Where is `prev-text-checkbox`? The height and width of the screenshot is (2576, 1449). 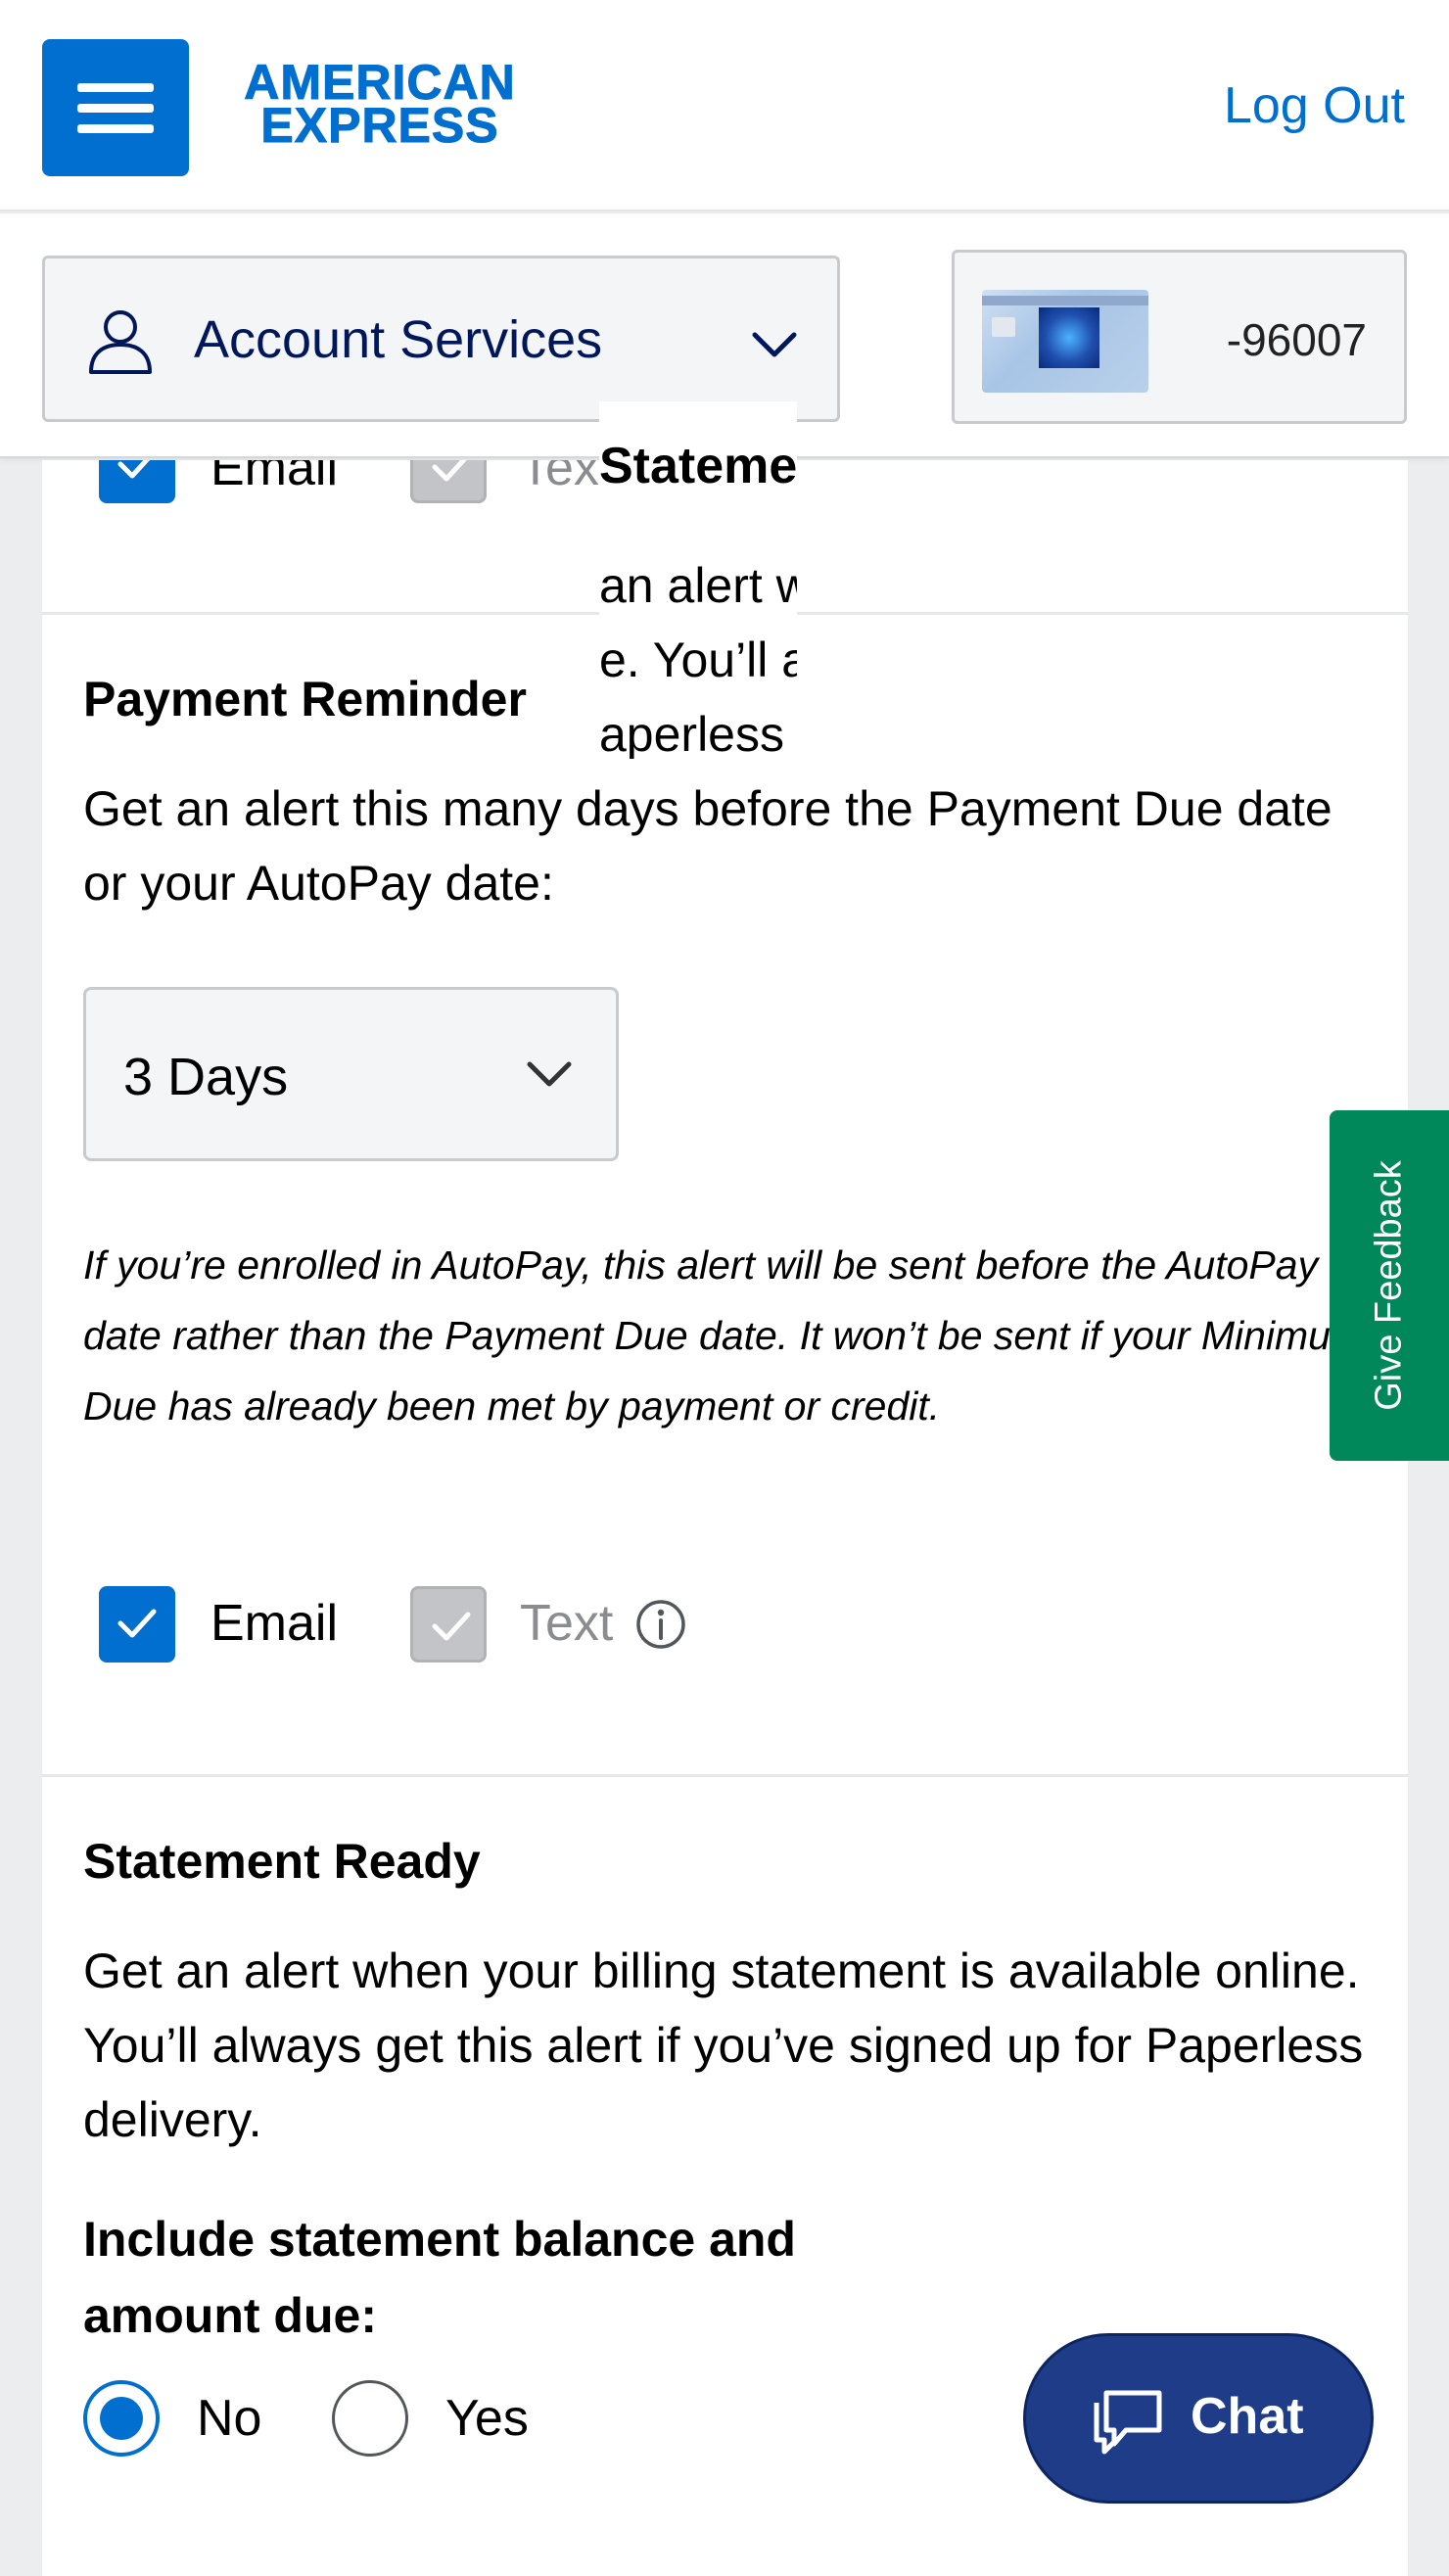
prev-text-checkbox is located at coordinates (448, 481).